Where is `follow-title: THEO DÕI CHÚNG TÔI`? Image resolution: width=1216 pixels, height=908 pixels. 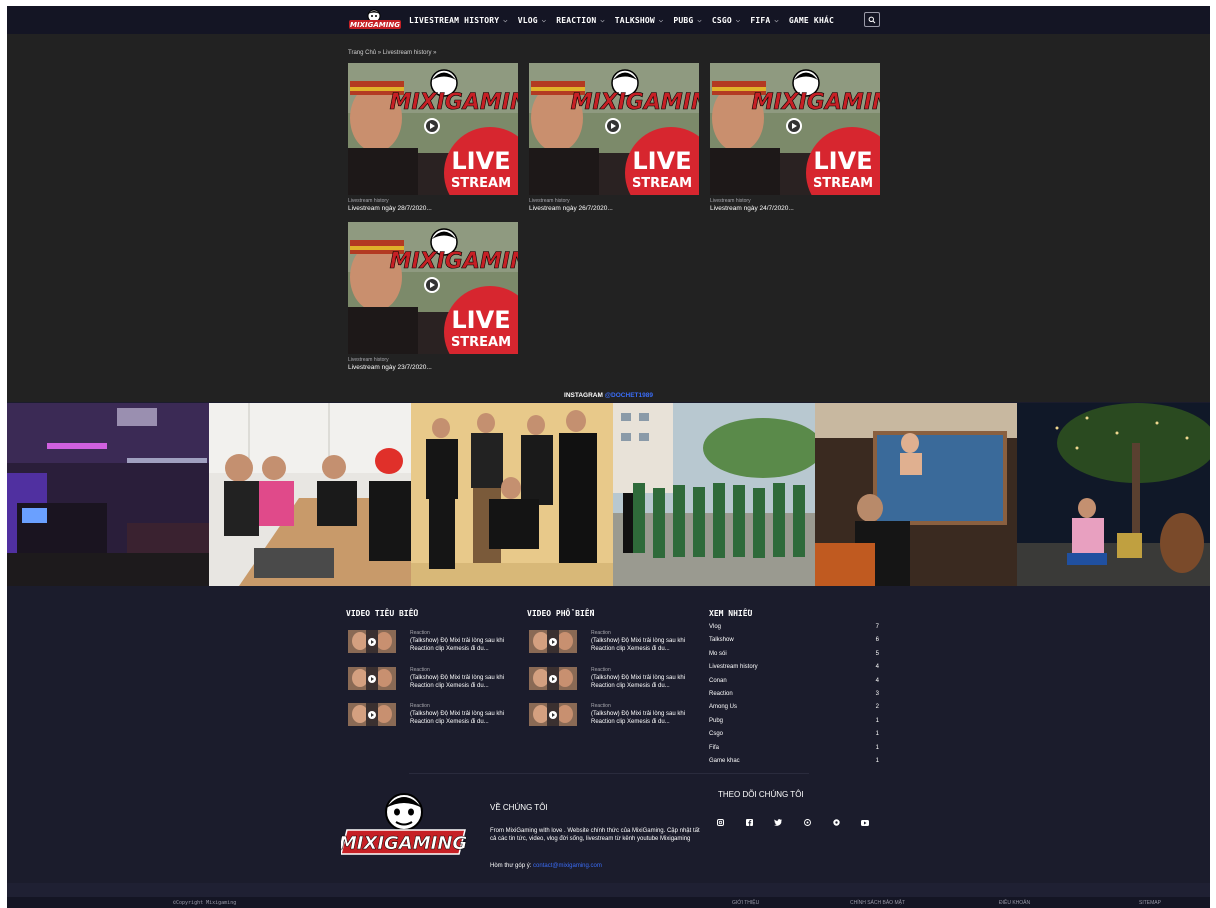 follow-title: THEO DÕI CHÚNG TÔI is located at coordinates (761, 794).